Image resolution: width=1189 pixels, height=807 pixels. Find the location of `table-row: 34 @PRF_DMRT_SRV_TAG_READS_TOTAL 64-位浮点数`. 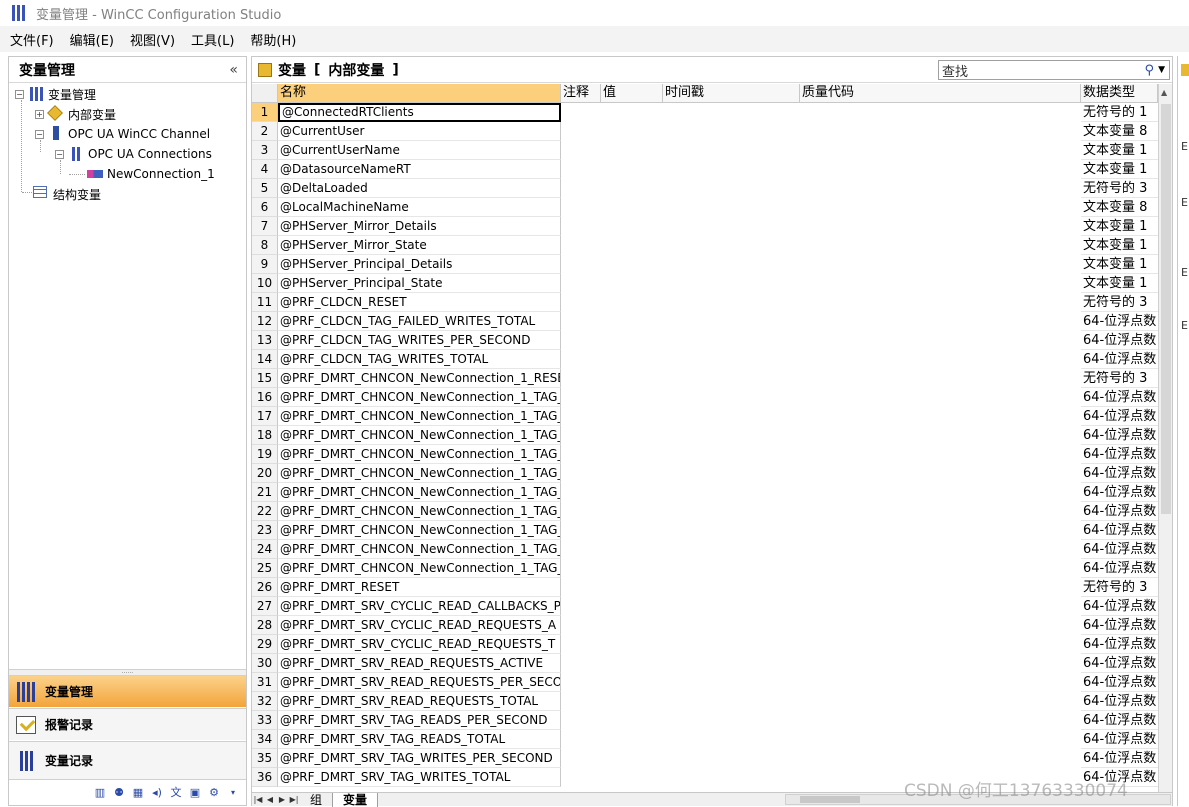

table-row: 34 @PRF_DMRT_SRV_TAG_READS_TOTAL 64-位浮点数 is located at coordinates (705, 739).